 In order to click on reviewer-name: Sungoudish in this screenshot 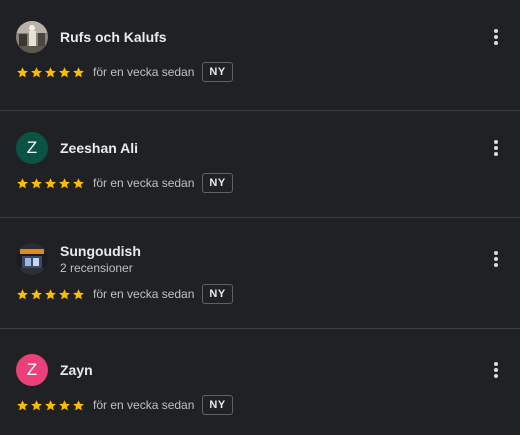, I will do `click(100, 251)`.